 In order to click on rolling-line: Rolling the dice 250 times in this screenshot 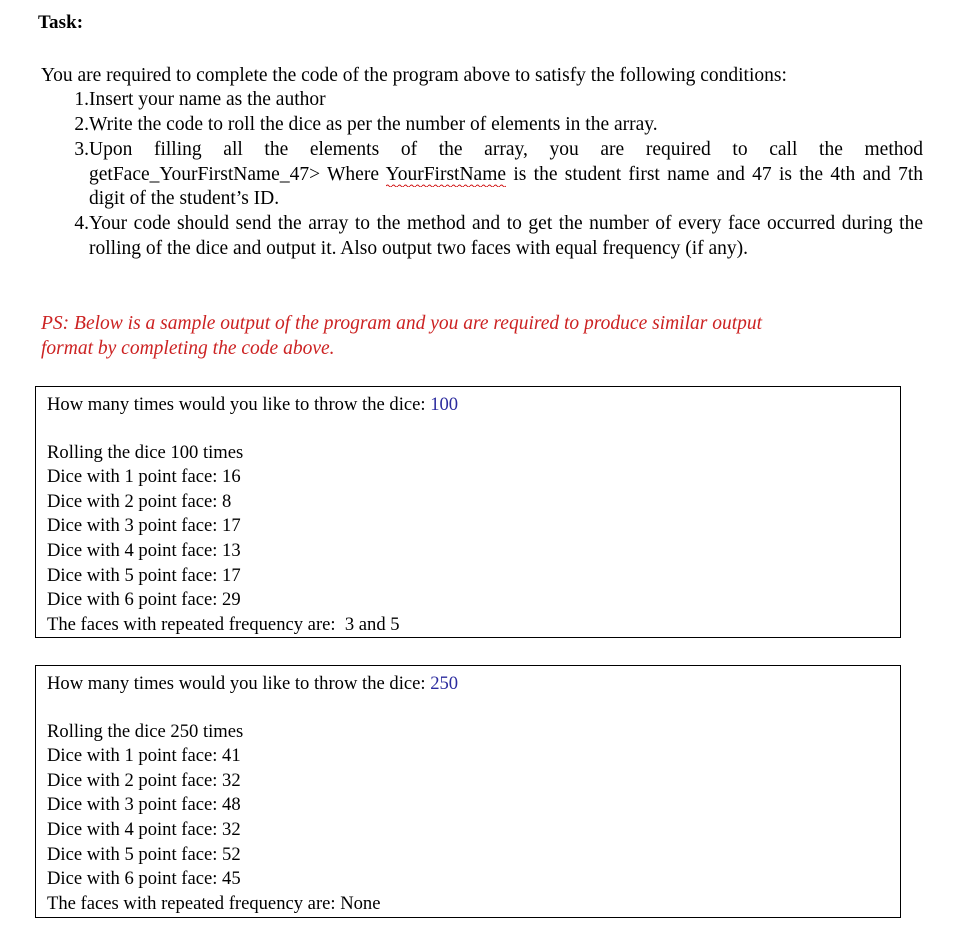, I will do `click(145, 731)`.